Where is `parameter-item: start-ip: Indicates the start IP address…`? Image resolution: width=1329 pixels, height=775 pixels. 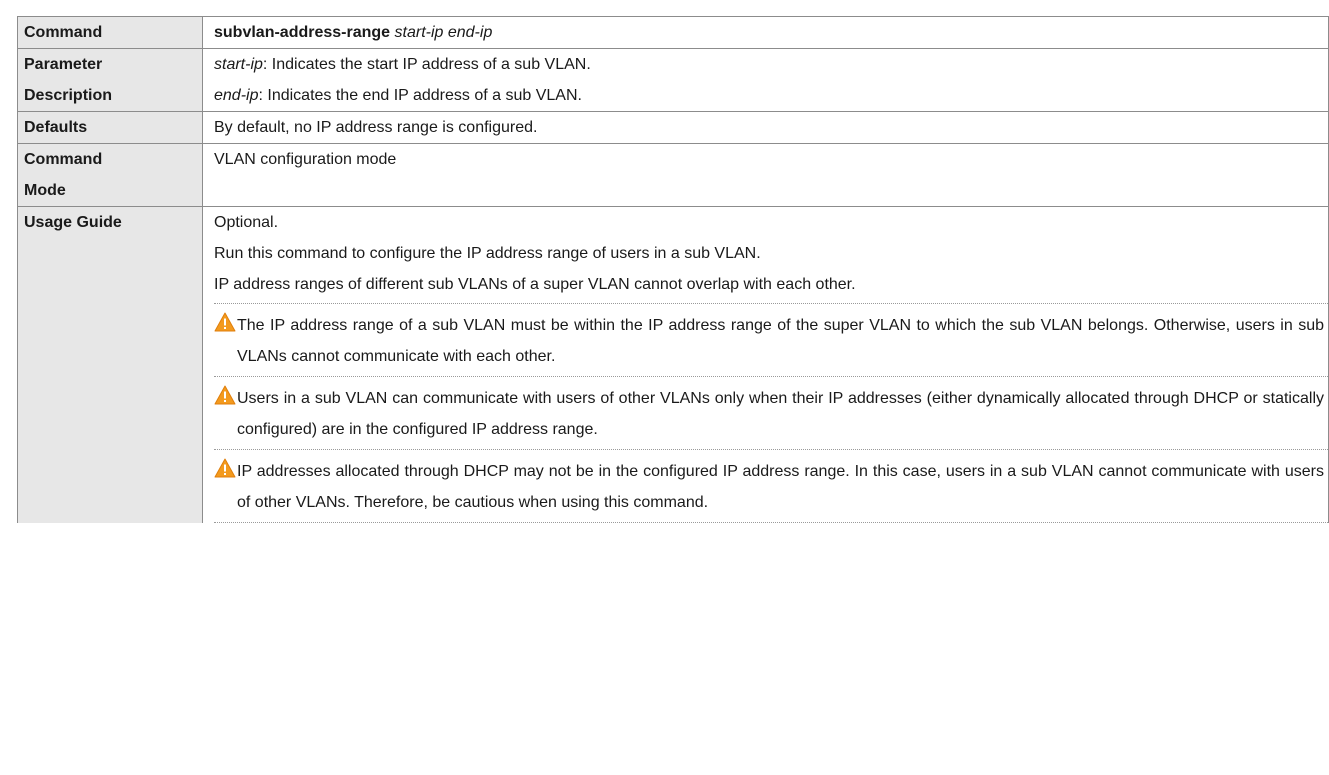
parameter-item: start-ip: Indicates the start IP address… is located at coordinates (771, 64).